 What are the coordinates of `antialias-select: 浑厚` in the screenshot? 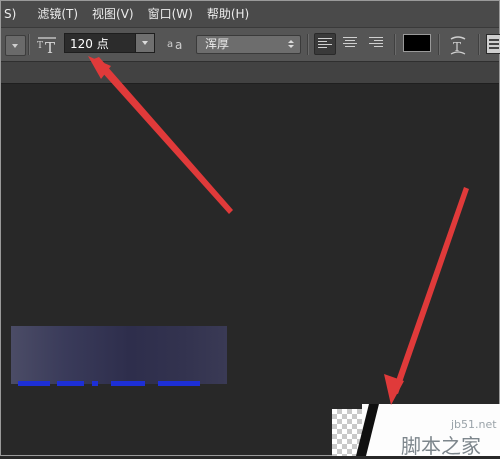 It's located at (248, 44).